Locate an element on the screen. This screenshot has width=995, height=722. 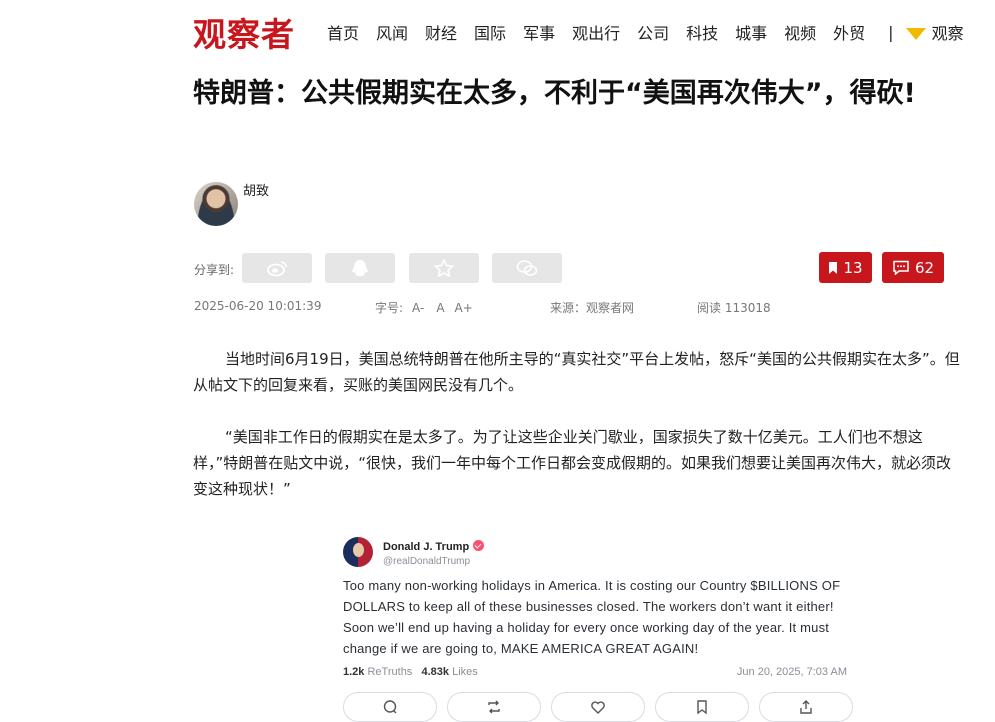
likes-count: 4.83k is located at coordinates (435, 672).